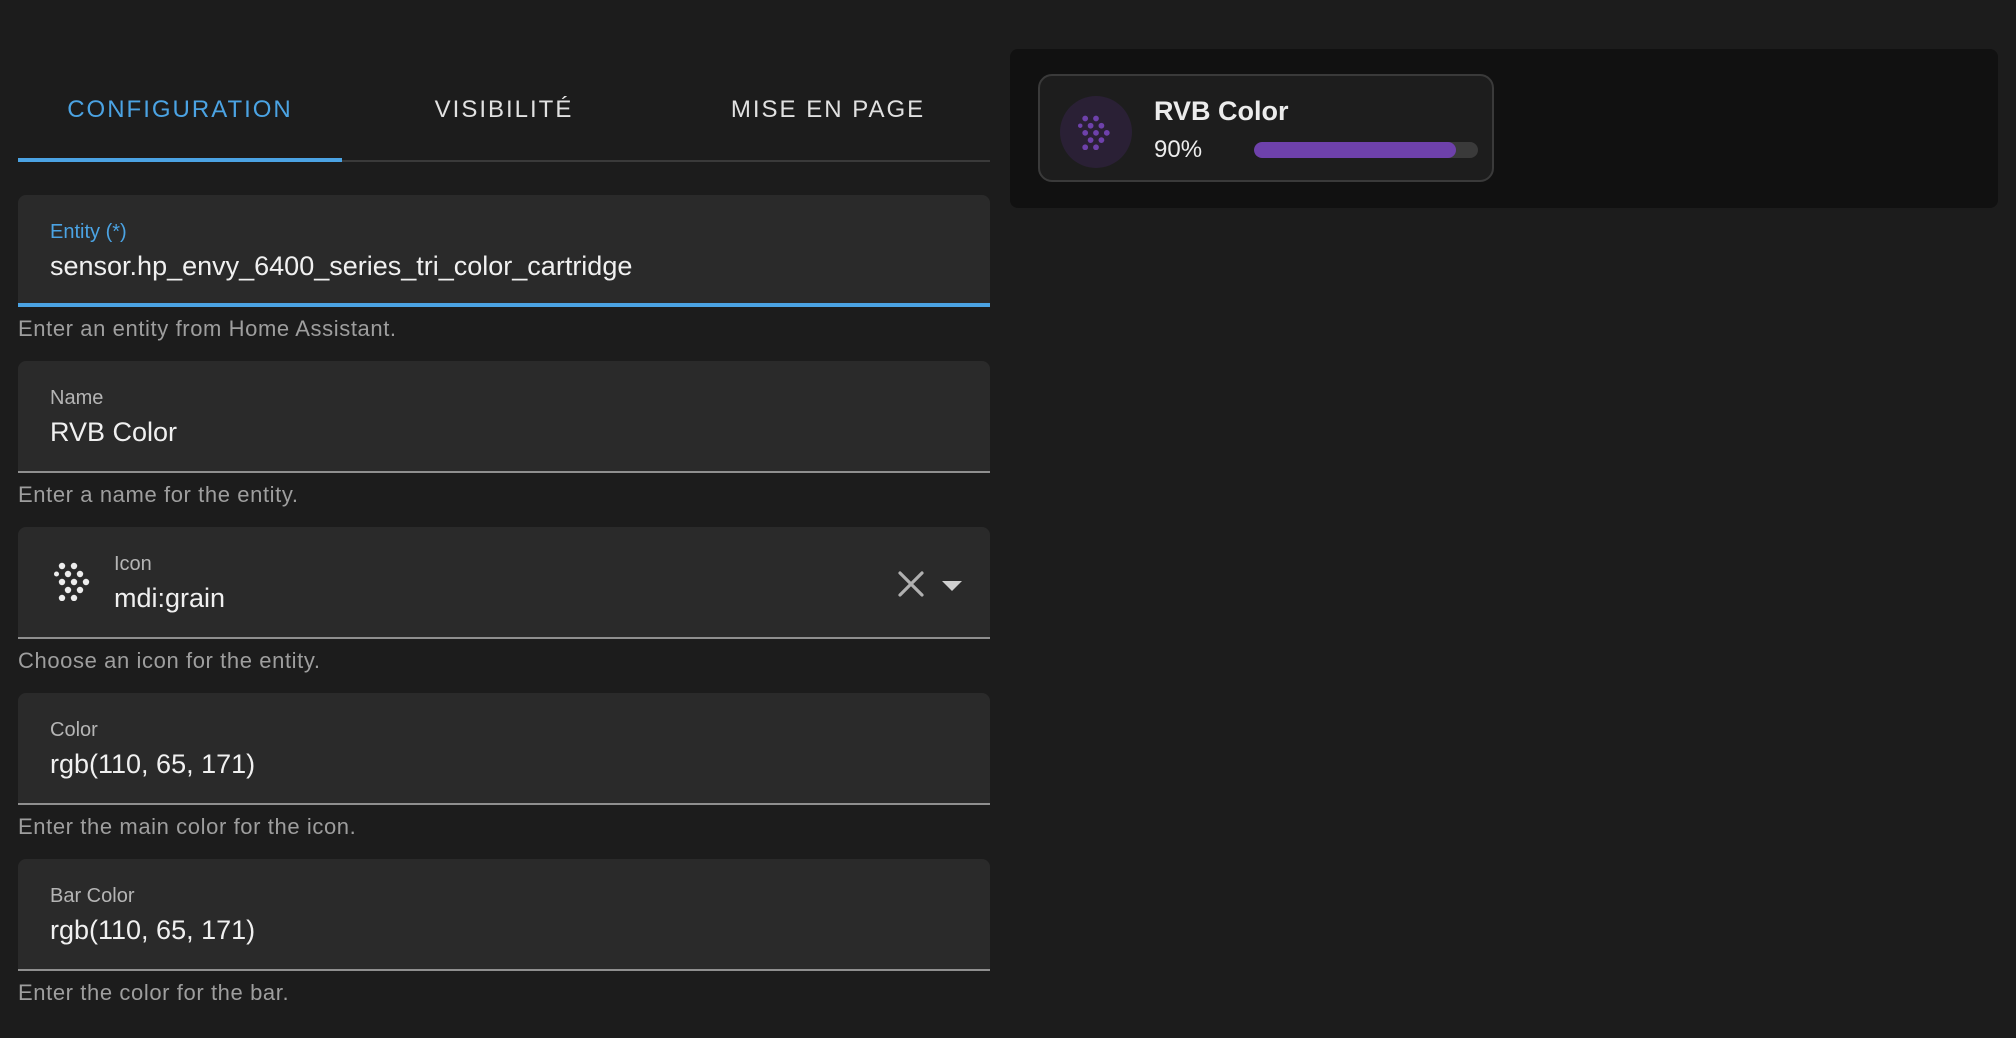  I want to click on chevron-down-icon, so click(952, 585).